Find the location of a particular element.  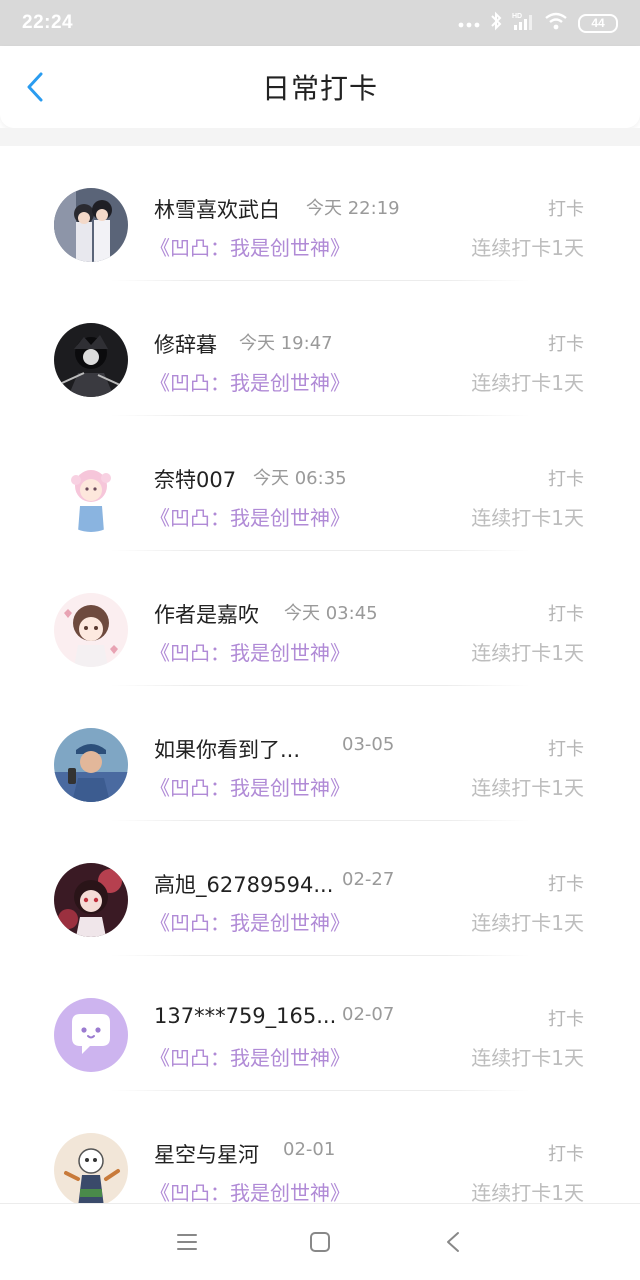

hd-signal-icon: HD is located at coordinates (523, 23).